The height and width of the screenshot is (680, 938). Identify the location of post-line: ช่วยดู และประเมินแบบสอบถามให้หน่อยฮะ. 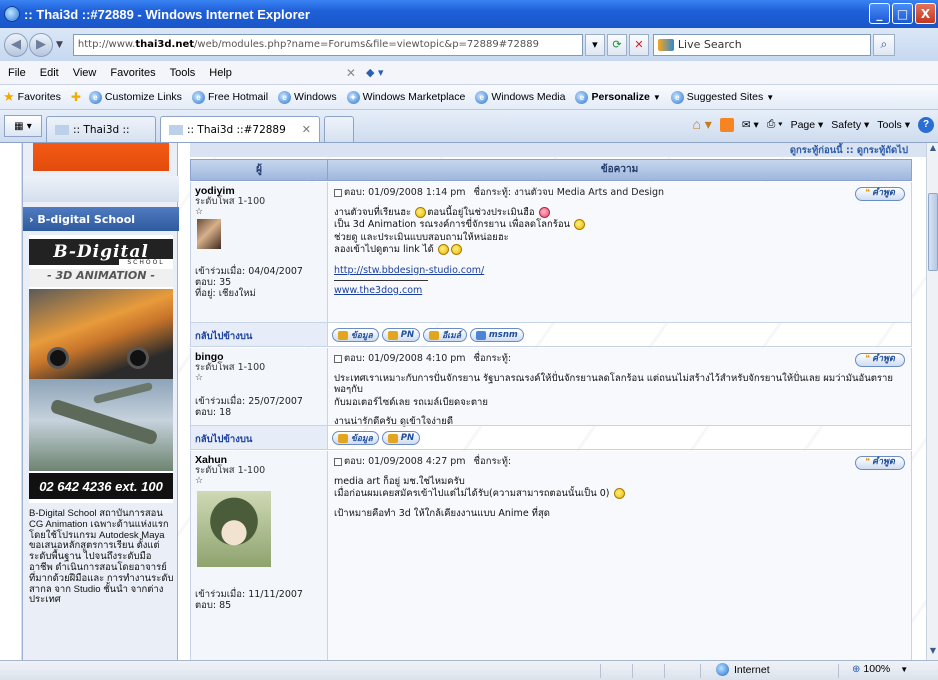
(421, 237).